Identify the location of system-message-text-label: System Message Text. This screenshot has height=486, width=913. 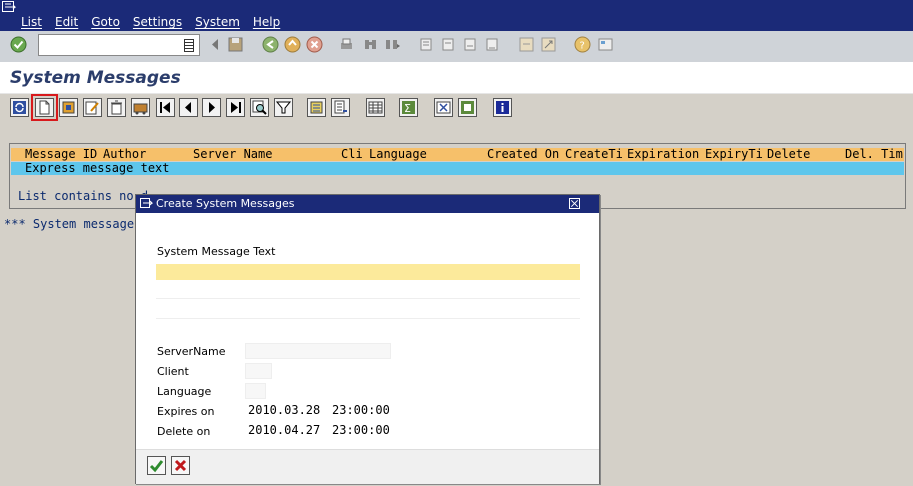
(216, 251).